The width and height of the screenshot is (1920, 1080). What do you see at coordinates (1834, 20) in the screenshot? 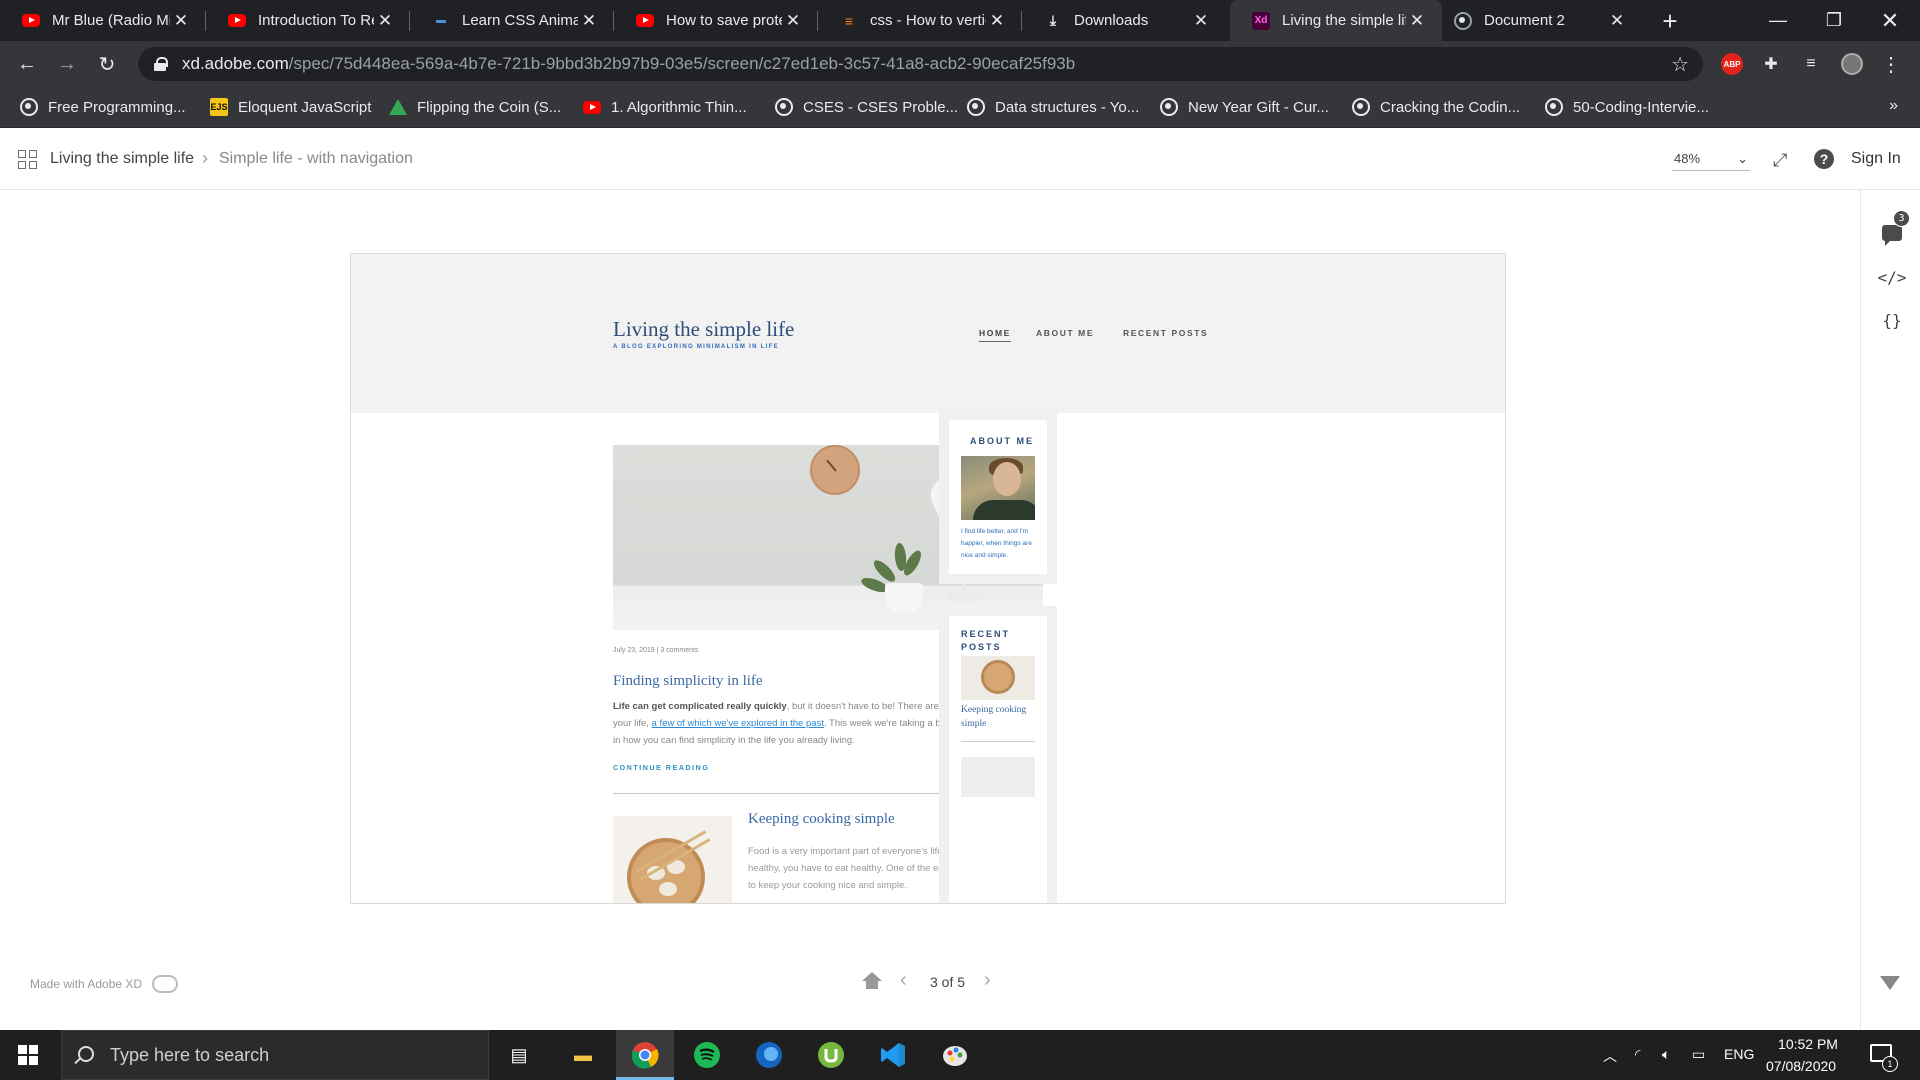
I see `restore-button: ❐` at bounding box center [1834, 20].